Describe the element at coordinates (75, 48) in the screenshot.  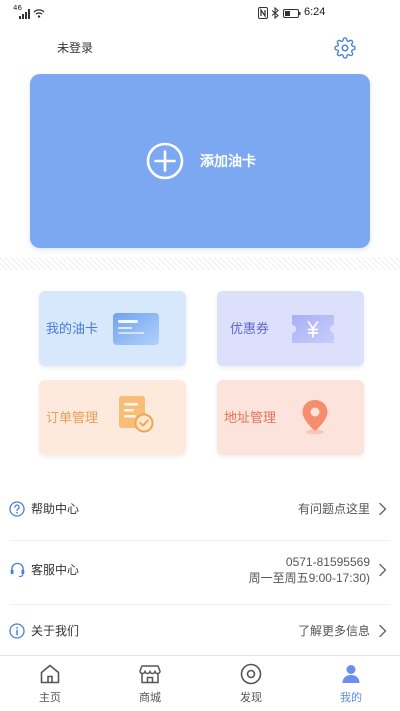
I see `login-status: 未登录` at that location.